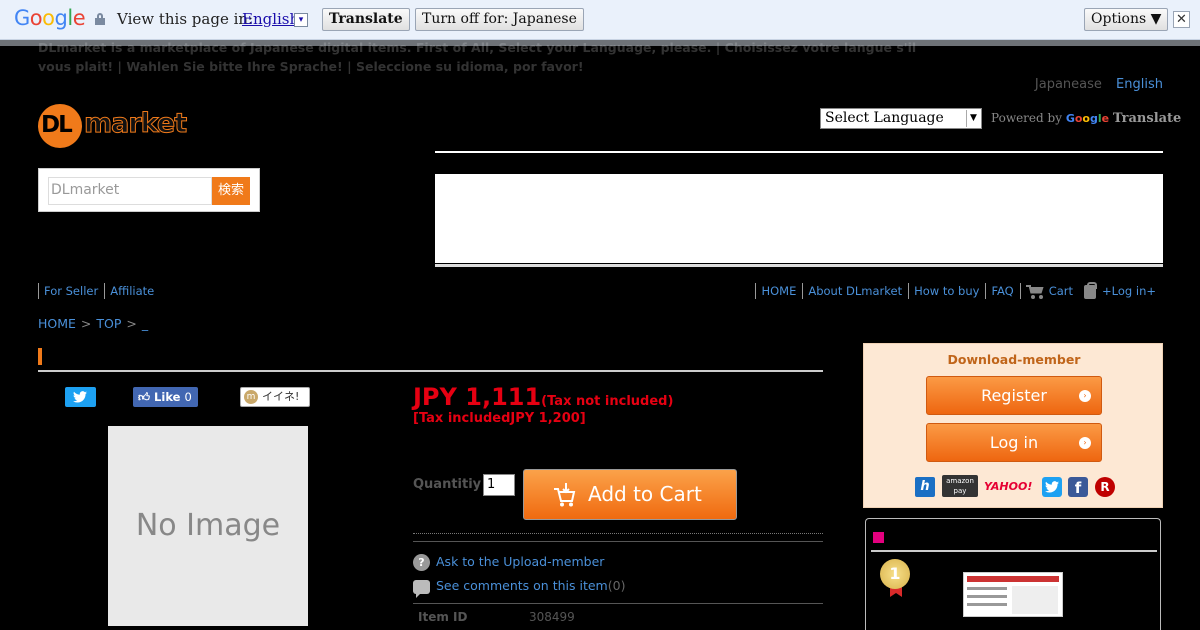 This screenshot has width=1200, height=630. What do you see at coordinates (477, 397) in the screenshot?
I see `price-value: JPY 1,111` at bounding box center [477, 397].